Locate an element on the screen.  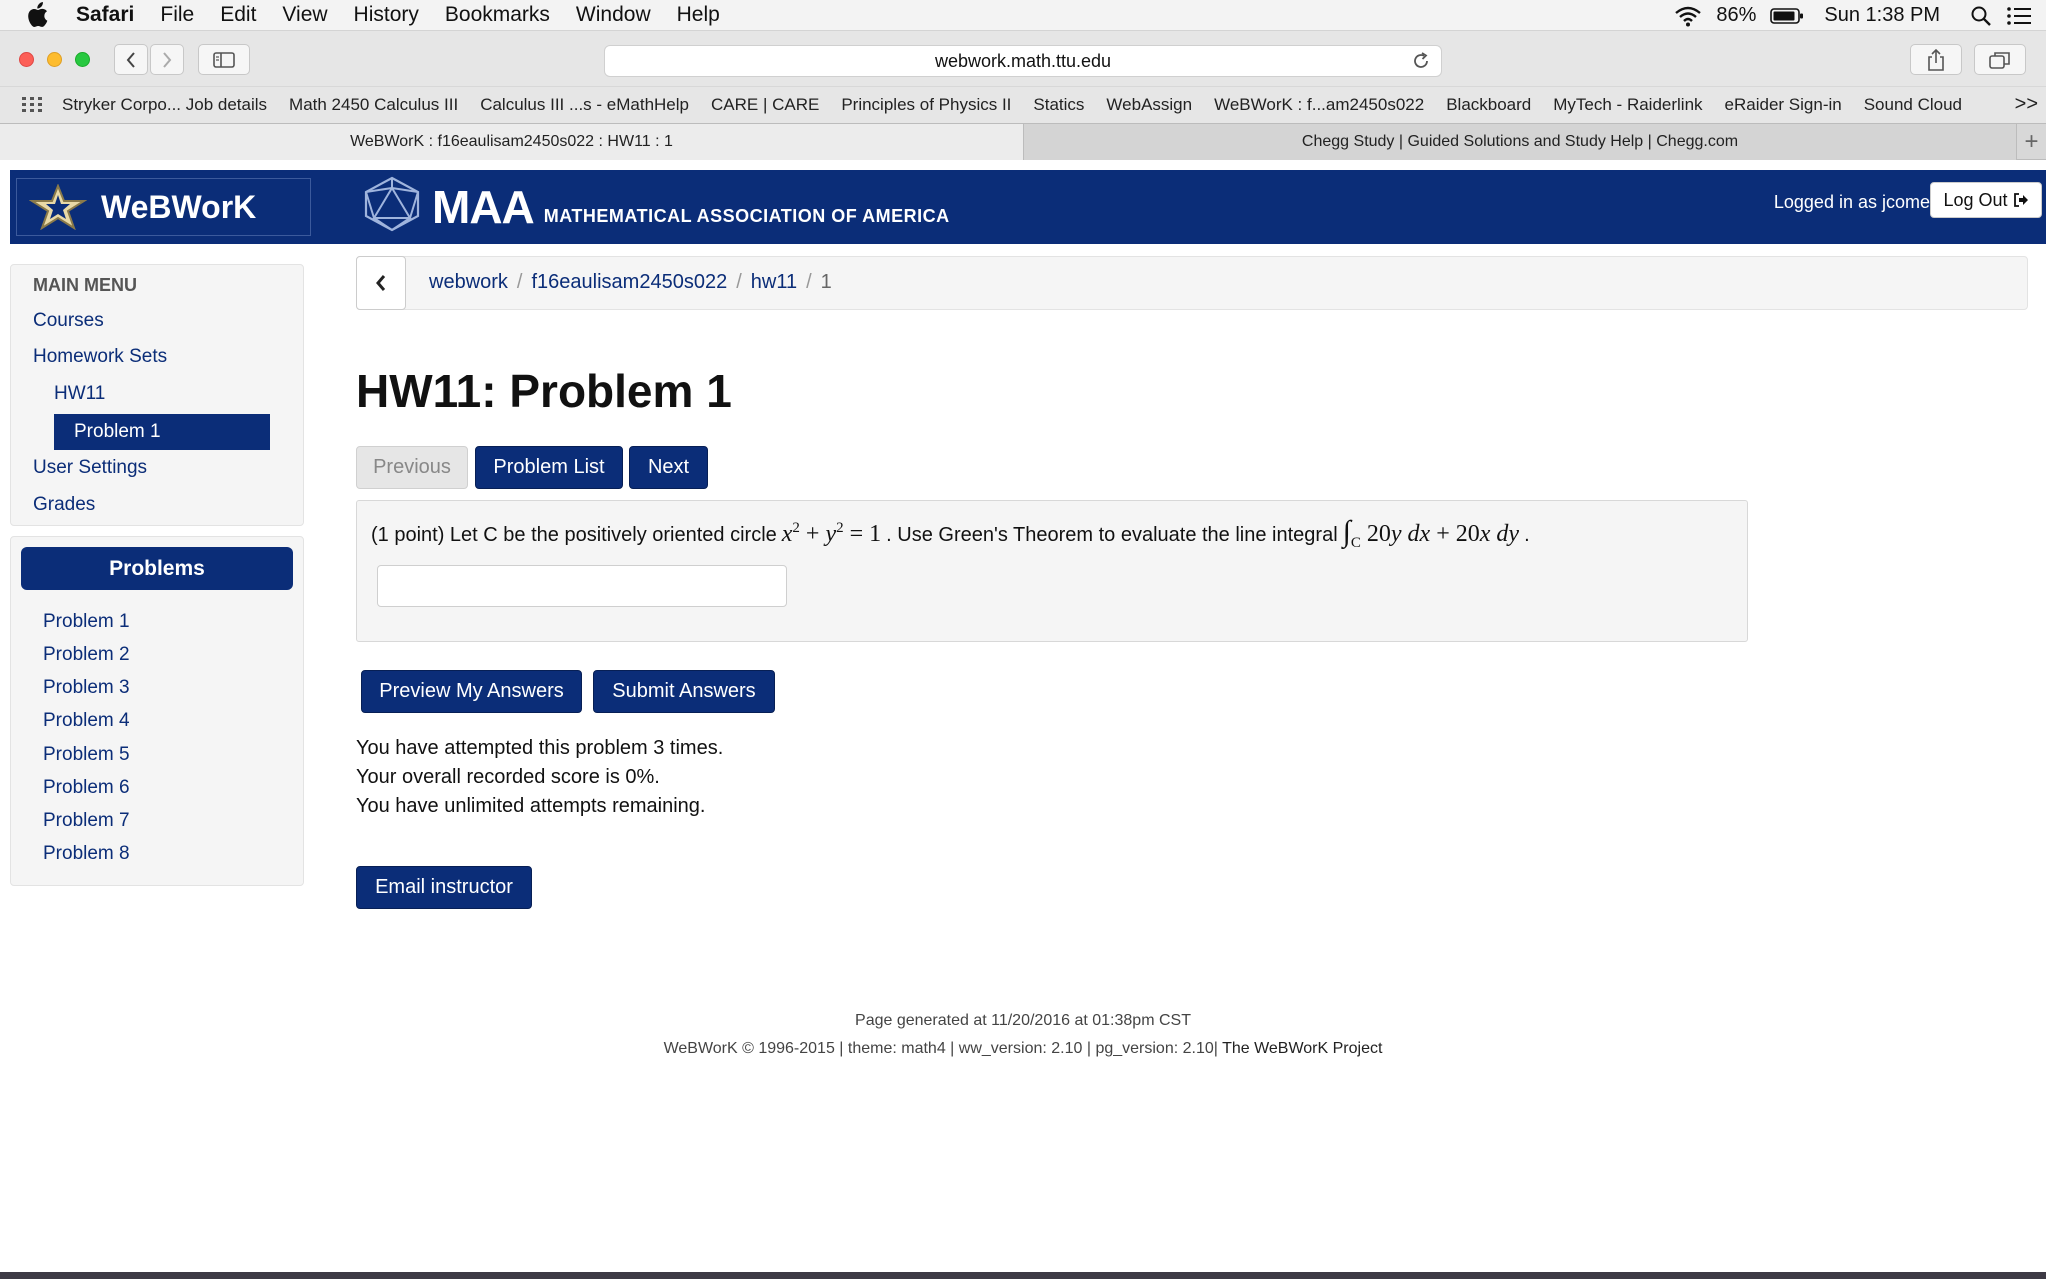
sign-out-icon is located at coordinates (2021, 200).